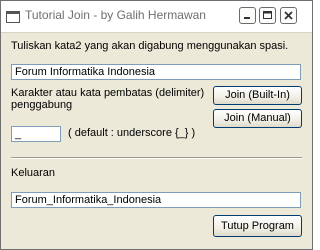  Describe the element at coordinates (42, 105) in the screenshot. I see `delimiter-label-line2: penggabung` at that location.